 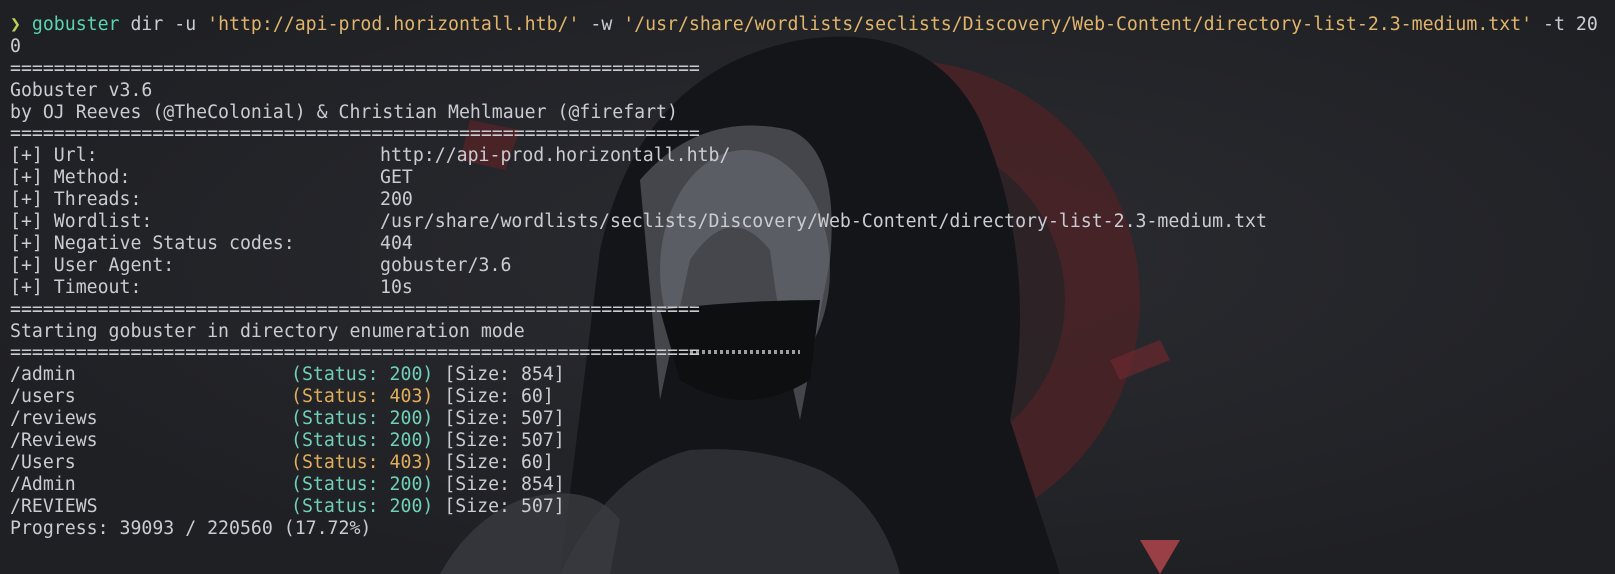 I want to click on config-row-user-agent: [+] User Agent: gobuster/3.6, so click(x=808, y=266).